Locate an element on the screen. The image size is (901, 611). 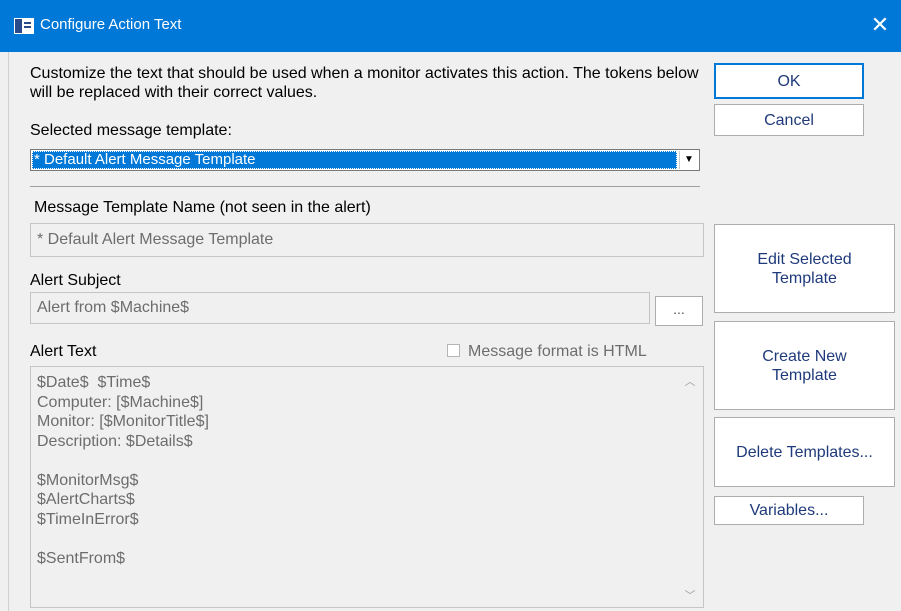
alert-text-line: $TimeInError$ is located at coordinates (88, 519).